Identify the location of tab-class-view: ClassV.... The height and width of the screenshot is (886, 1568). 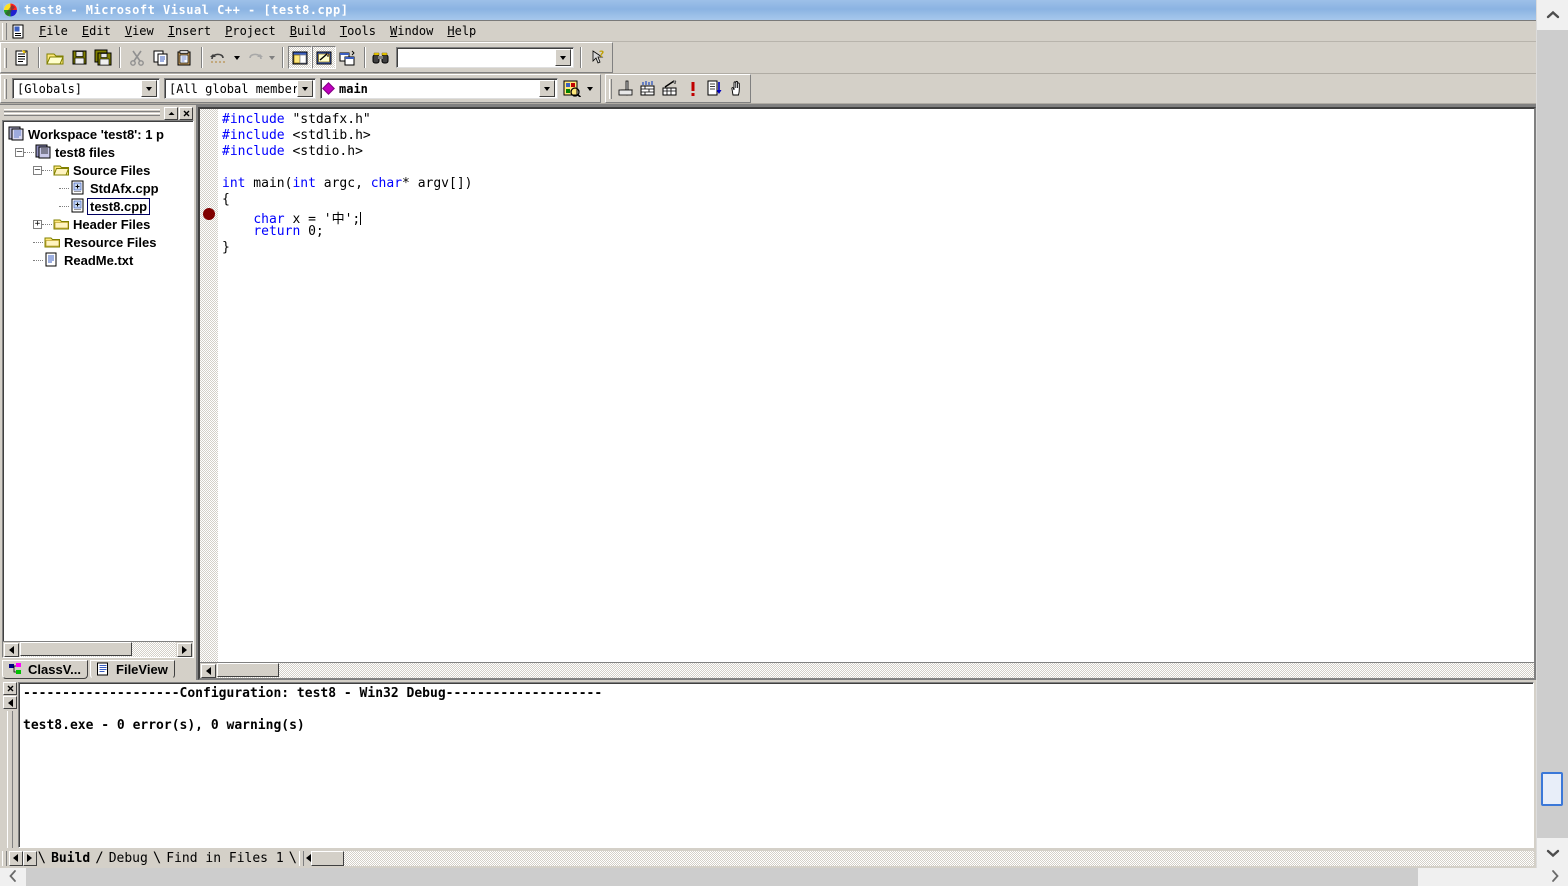
(45, 669).